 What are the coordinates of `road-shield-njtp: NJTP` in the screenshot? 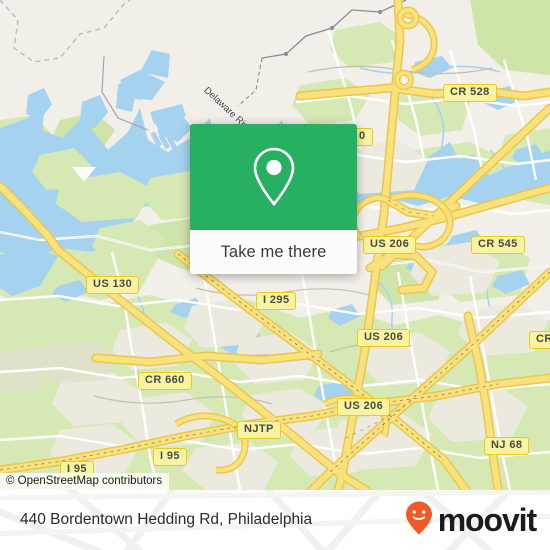 It's located at (259, 430).